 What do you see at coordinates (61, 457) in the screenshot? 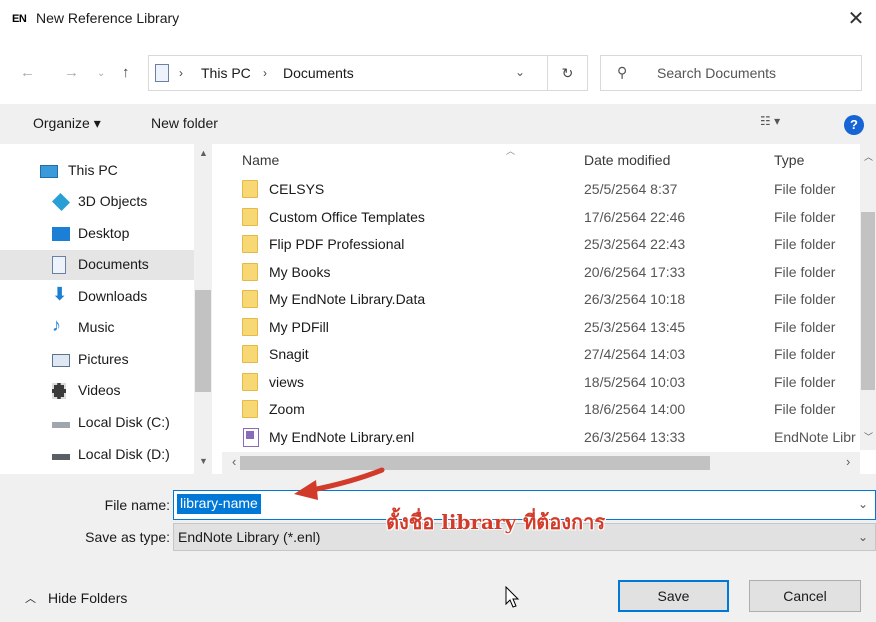
I see `disk-icon` at bounding box center [61, 457].